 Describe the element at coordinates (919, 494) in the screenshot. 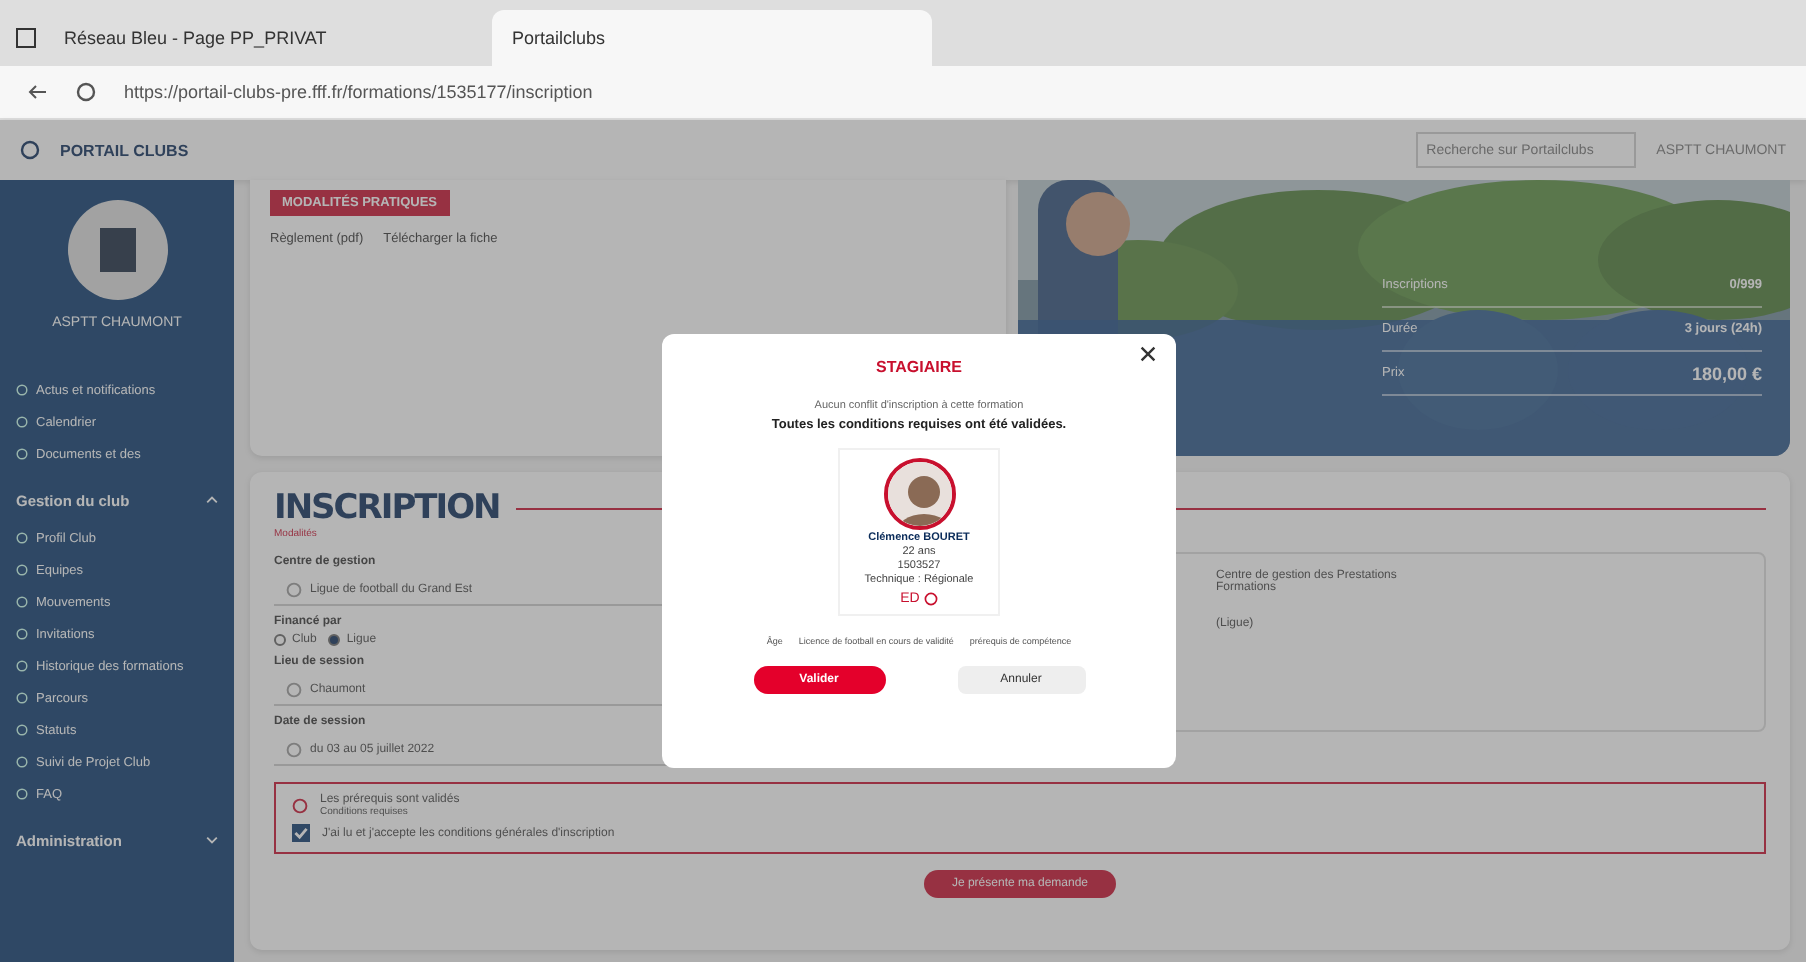

I see `avatar-icon` at that location.